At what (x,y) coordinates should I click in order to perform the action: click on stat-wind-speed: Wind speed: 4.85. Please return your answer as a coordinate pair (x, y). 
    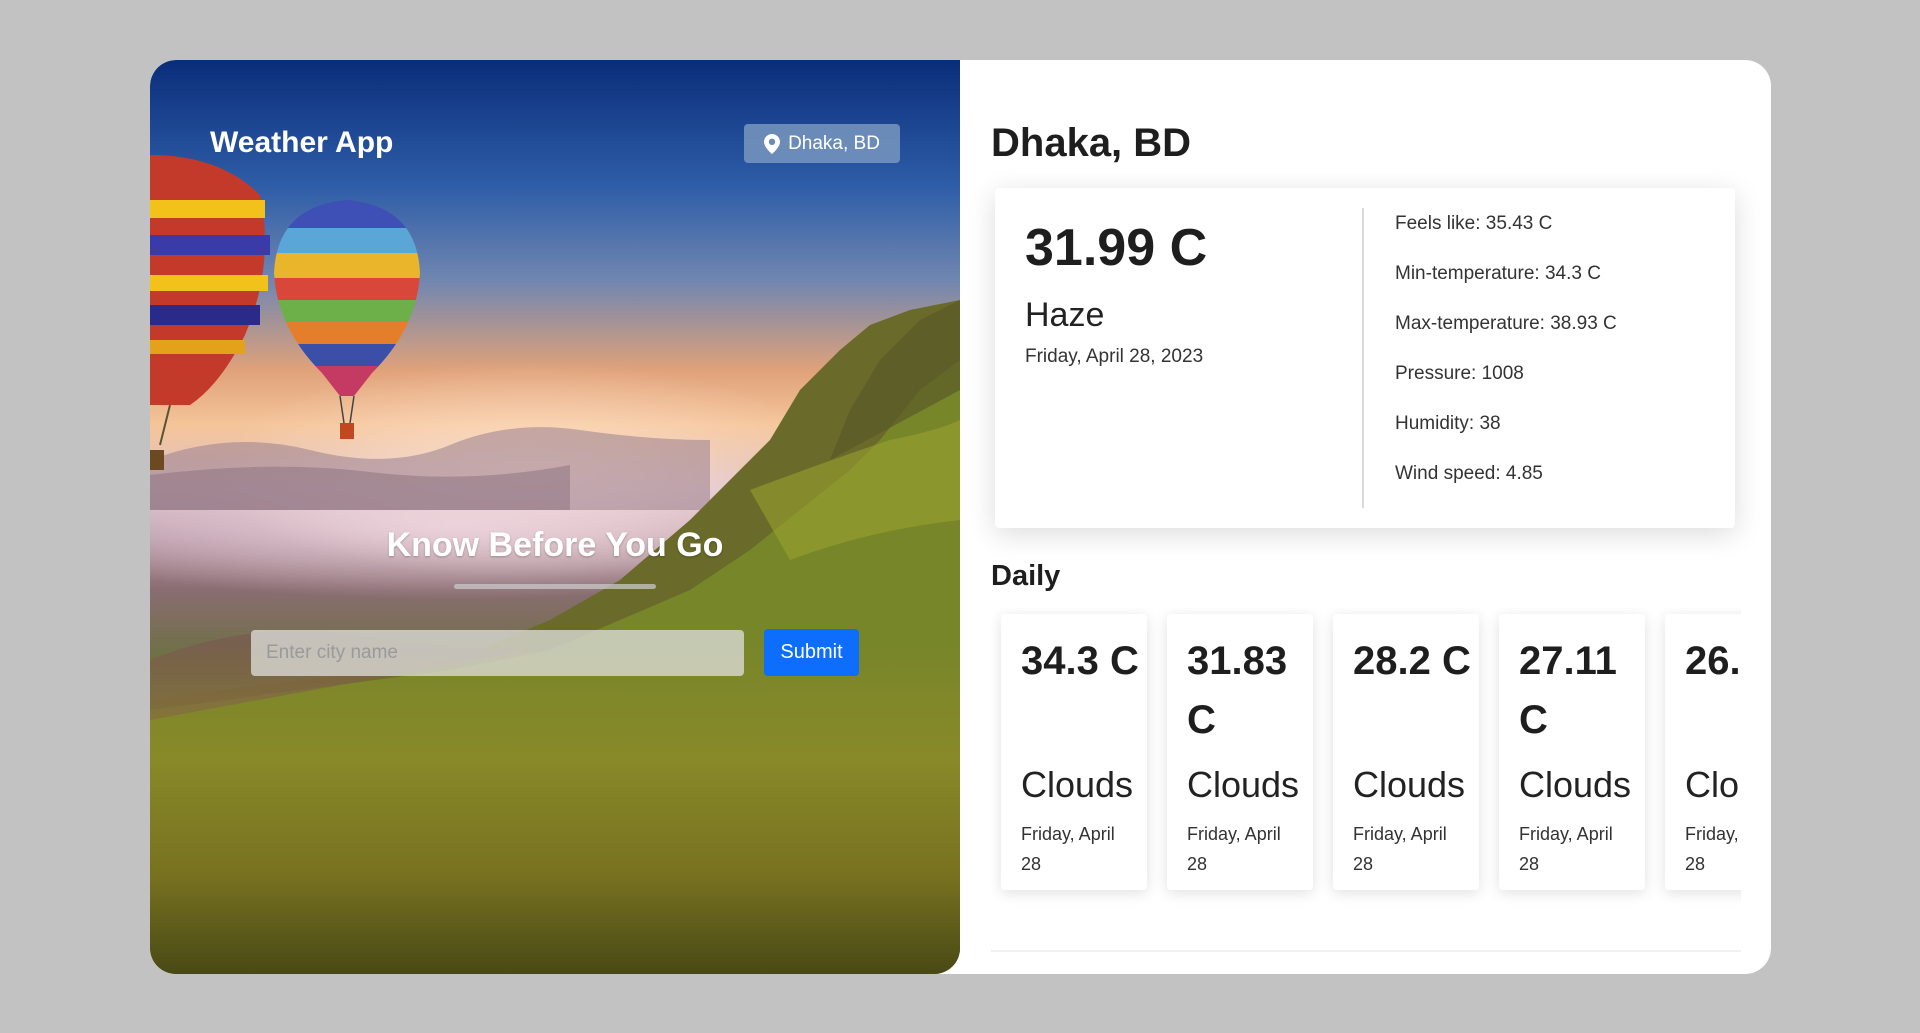
    Looking at the image, I should click on (1469, 473).